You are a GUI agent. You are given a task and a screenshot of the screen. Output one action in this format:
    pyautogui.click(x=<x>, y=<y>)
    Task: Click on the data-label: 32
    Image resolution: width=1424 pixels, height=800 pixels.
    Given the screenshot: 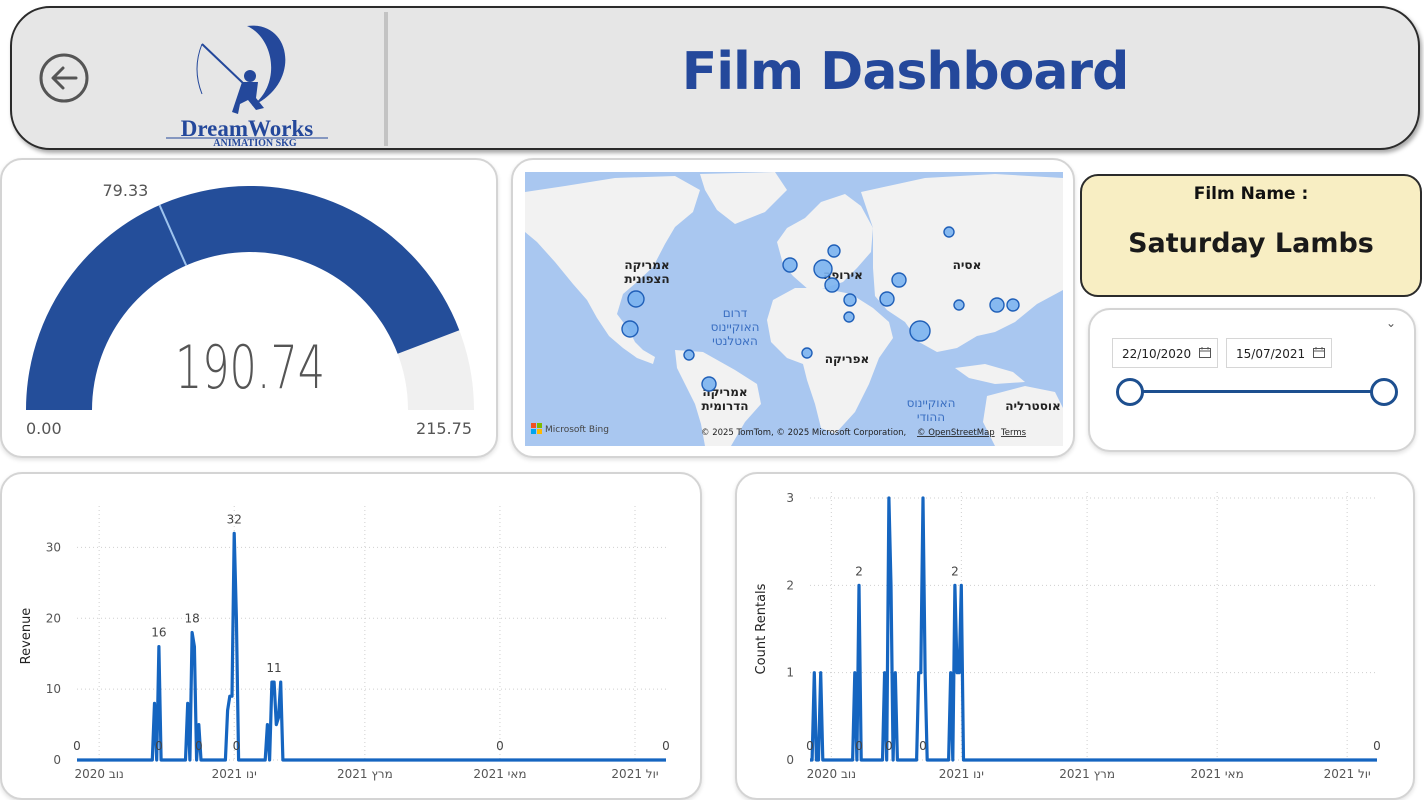 What is the action you would take?
    pyautogui.click(x=234, y=519)
    